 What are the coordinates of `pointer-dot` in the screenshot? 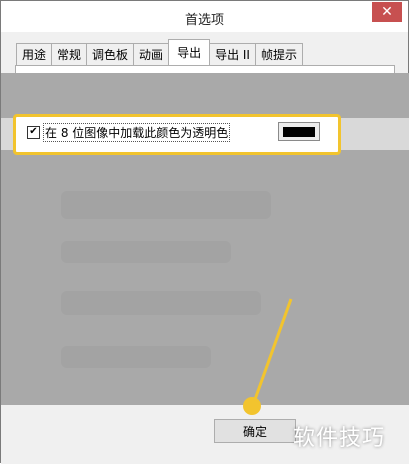 It's located at (252, 406).